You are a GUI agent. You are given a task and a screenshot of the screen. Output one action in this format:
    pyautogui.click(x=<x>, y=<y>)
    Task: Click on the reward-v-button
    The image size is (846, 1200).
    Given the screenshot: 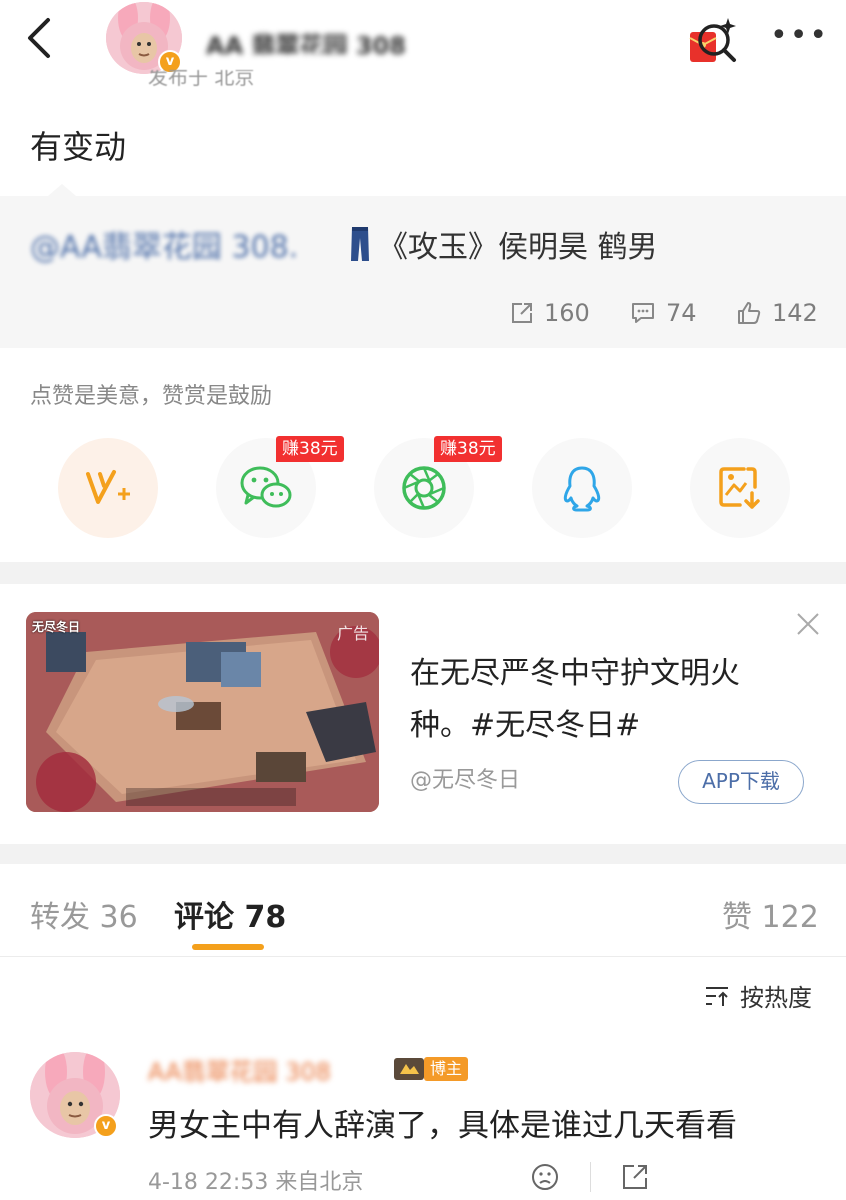 What is the action you would take?
    pyautogui.click(x=108, y=488)
    